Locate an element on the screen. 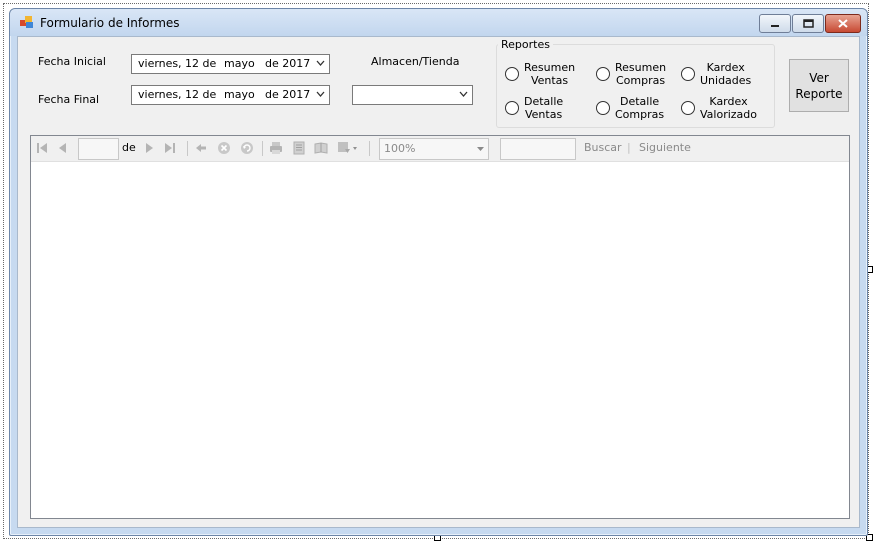 Image resolution: width=874 pixels, height=542 pixels. of-pages-label: de is located at coordinates (129, 147).